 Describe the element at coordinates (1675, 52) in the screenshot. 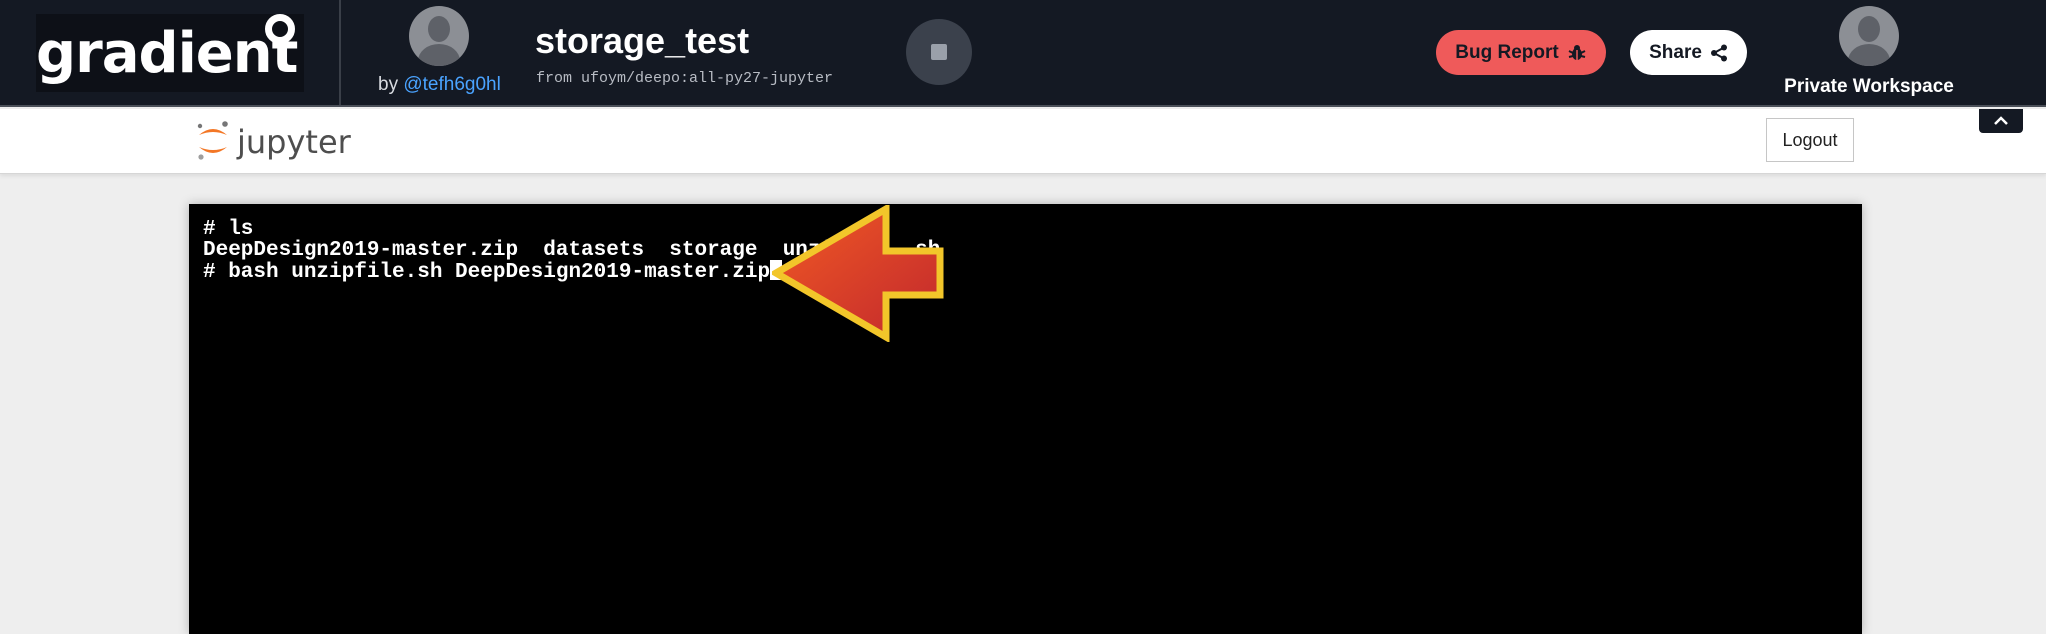

I see `share-label: Share` at that location.